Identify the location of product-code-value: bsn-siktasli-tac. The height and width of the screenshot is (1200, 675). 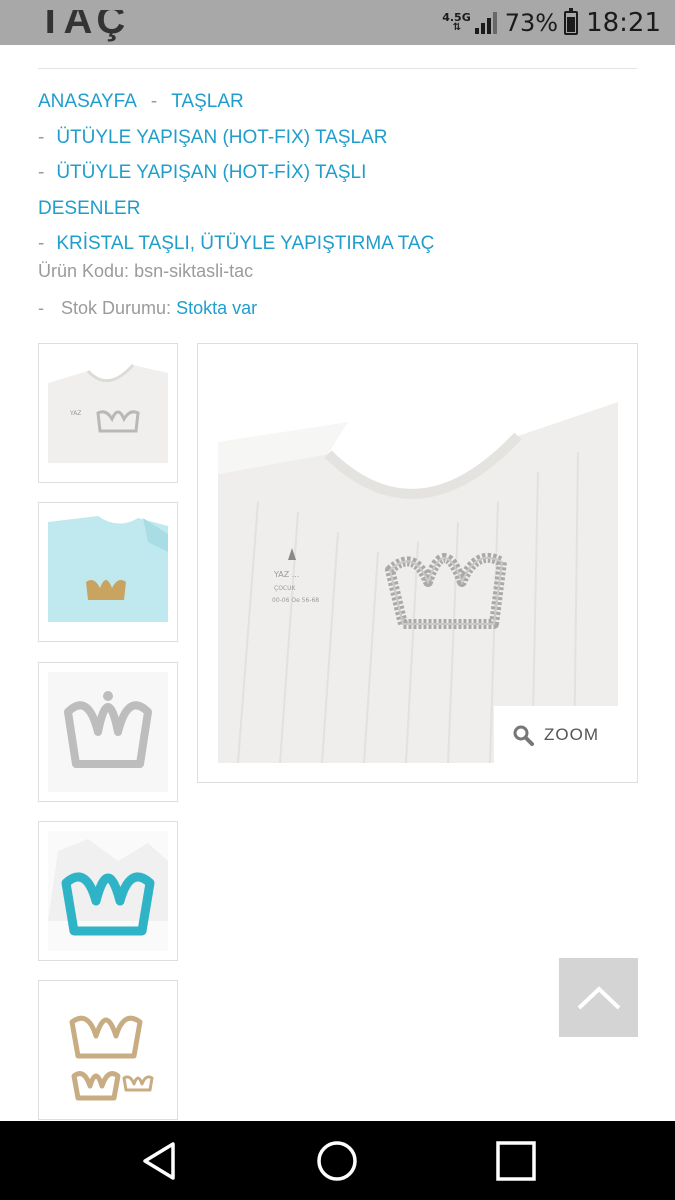
(194, 271).